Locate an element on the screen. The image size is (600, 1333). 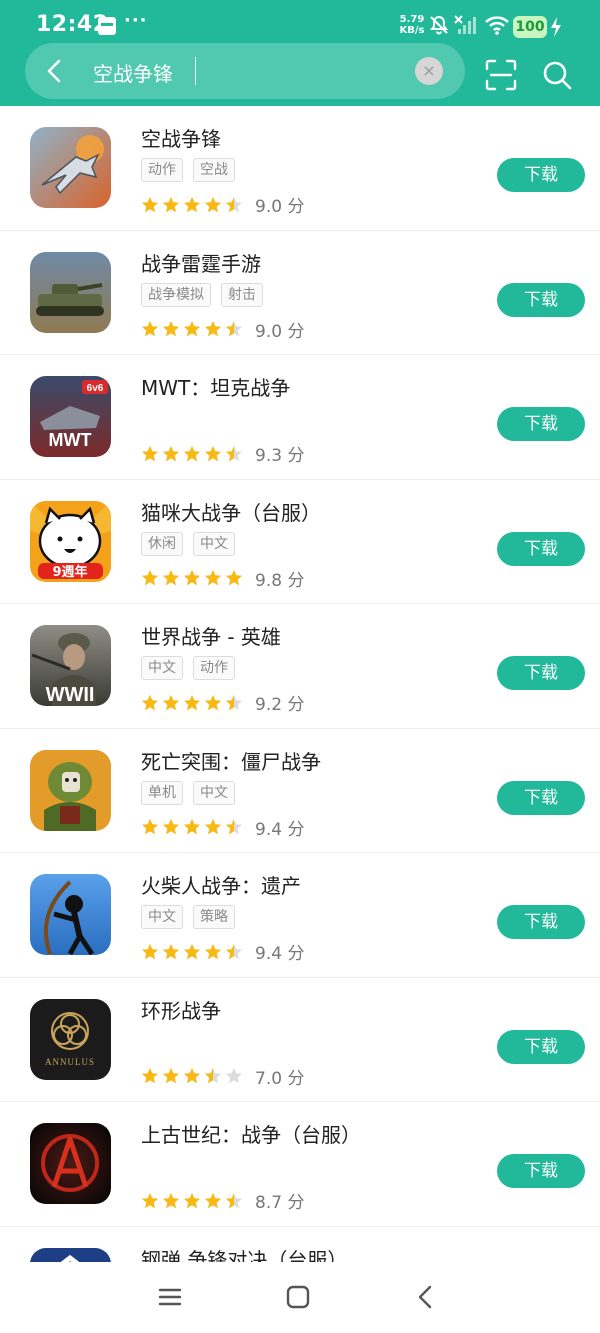
home-icon is located at coordinates (298, 1297).